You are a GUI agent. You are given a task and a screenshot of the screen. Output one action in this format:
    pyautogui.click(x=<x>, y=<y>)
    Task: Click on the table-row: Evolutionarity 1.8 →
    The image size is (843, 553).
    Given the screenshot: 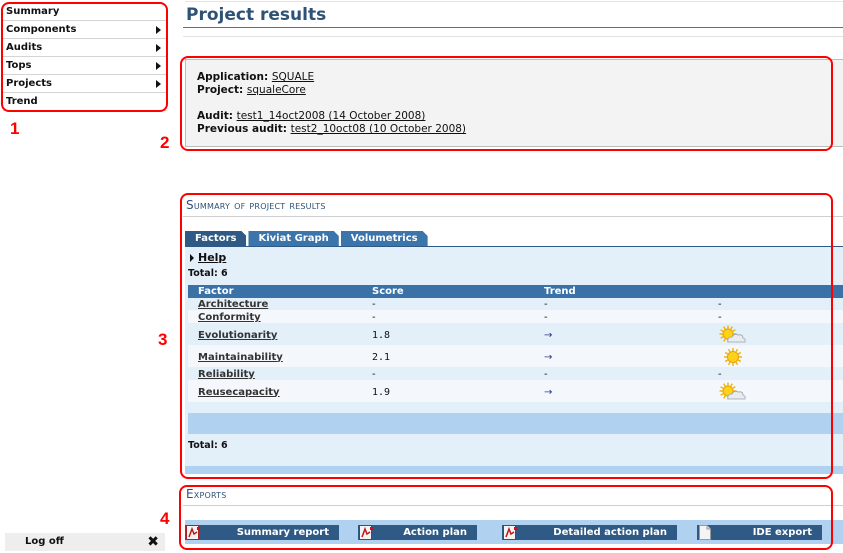 What is the action you would take?
    pyautogui.click(x=515, y=335)
    